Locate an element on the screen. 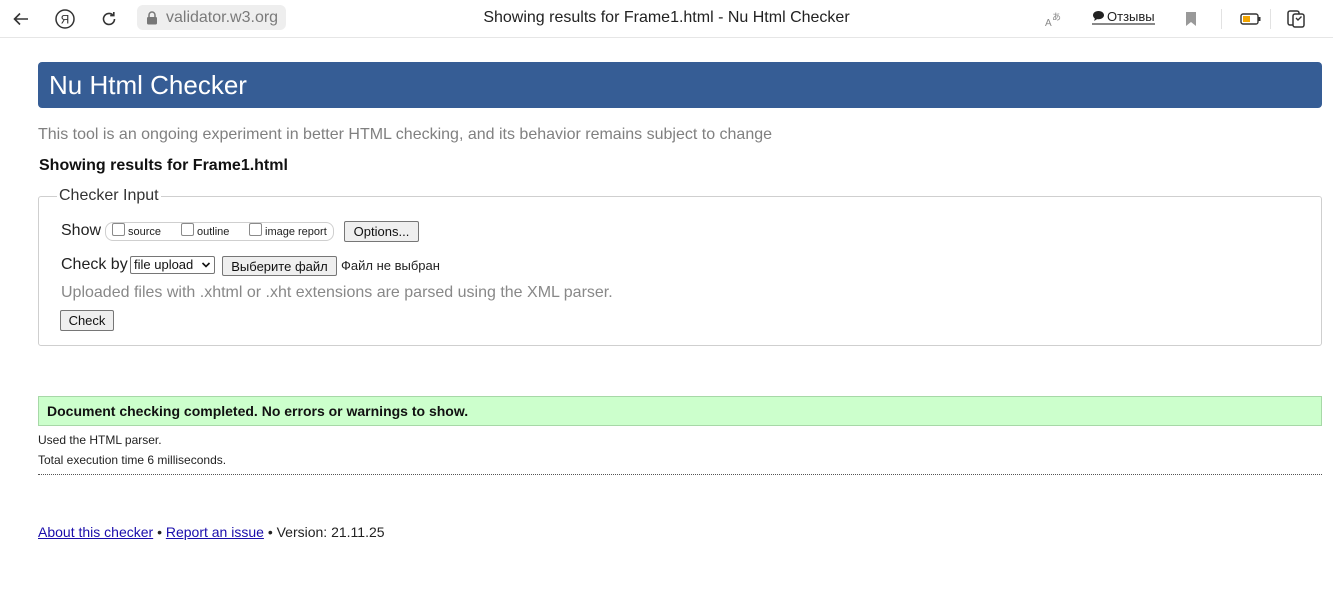  svg-text: Я is located at coordinates (65, 20).